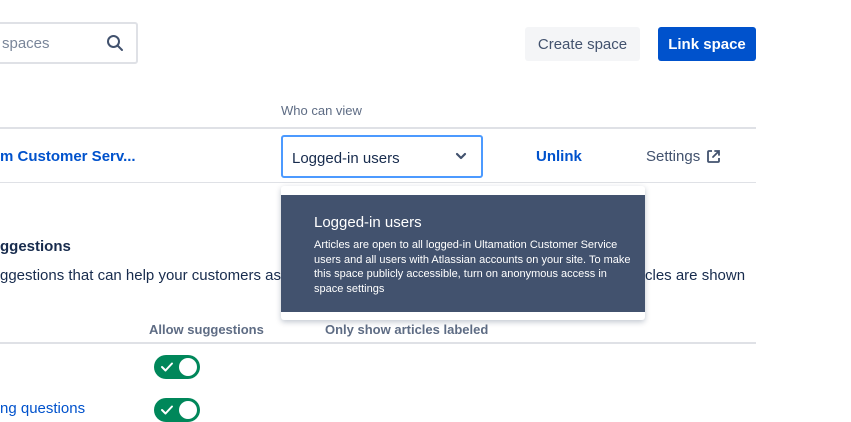 This screenshot has width=851, height=422. I want to click on only-show-articles-header: Only show articles labeled, so click(407, 329).